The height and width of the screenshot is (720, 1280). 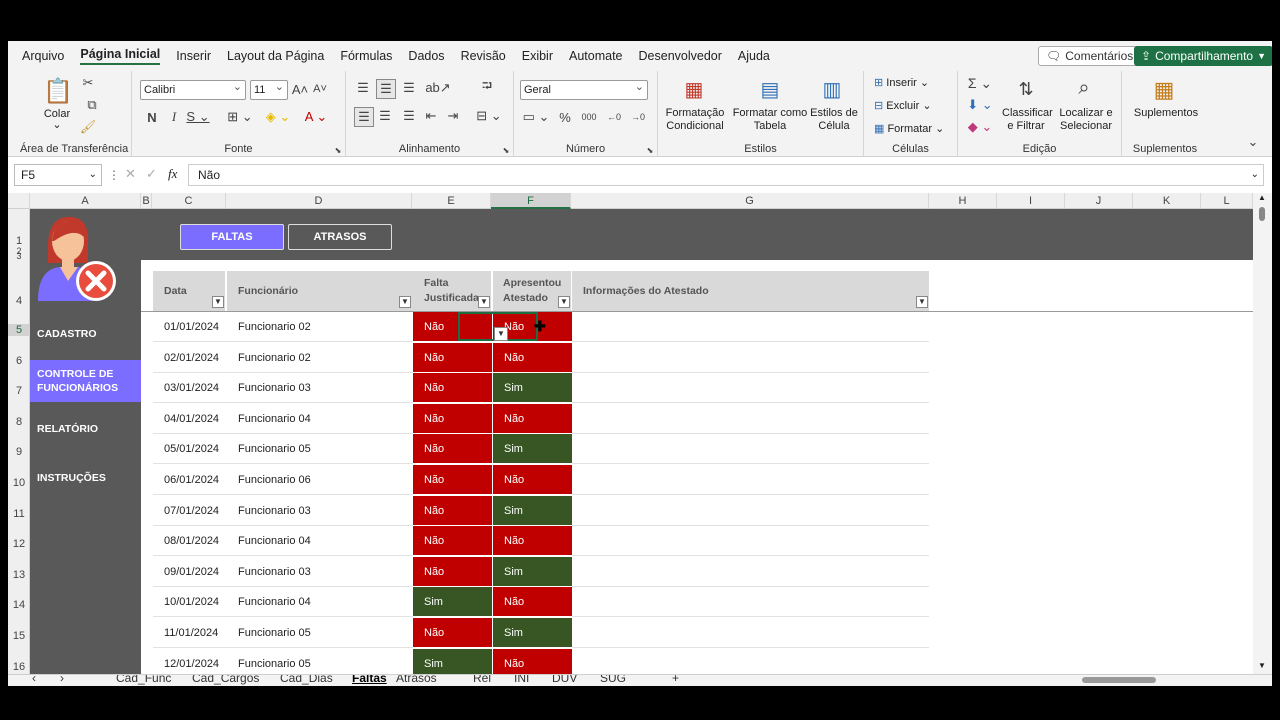 I want to click on cell-data: 05/01/2024, so click(x=190, y=449).